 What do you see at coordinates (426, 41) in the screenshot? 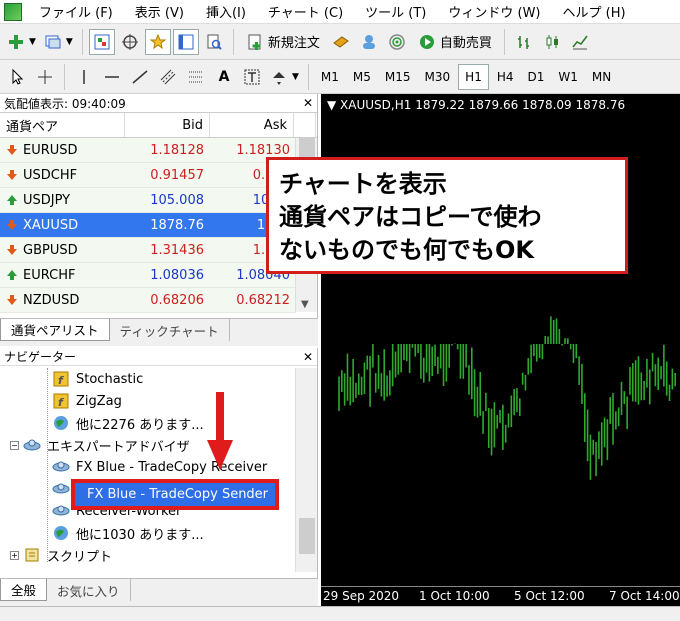
I see `auto-trading-icon` at bounding box center [426, 41].